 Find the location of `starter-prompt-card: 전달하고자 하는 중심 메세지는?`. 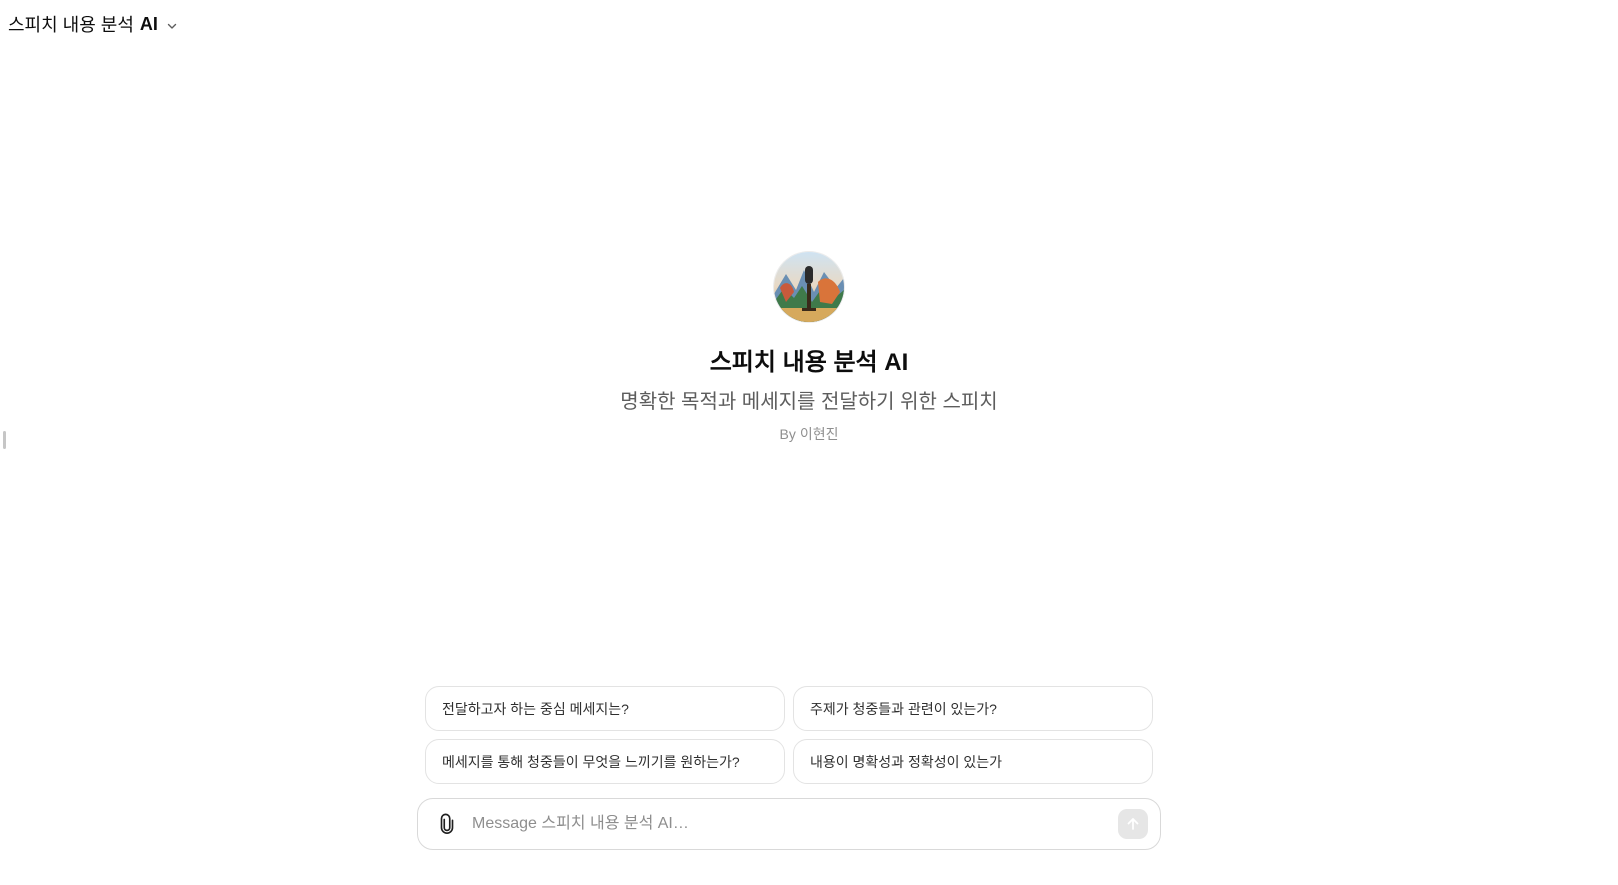

starter-prompt-card: 전달하고자 하는 중심 메세지는? is located at coordinates (605, 708).